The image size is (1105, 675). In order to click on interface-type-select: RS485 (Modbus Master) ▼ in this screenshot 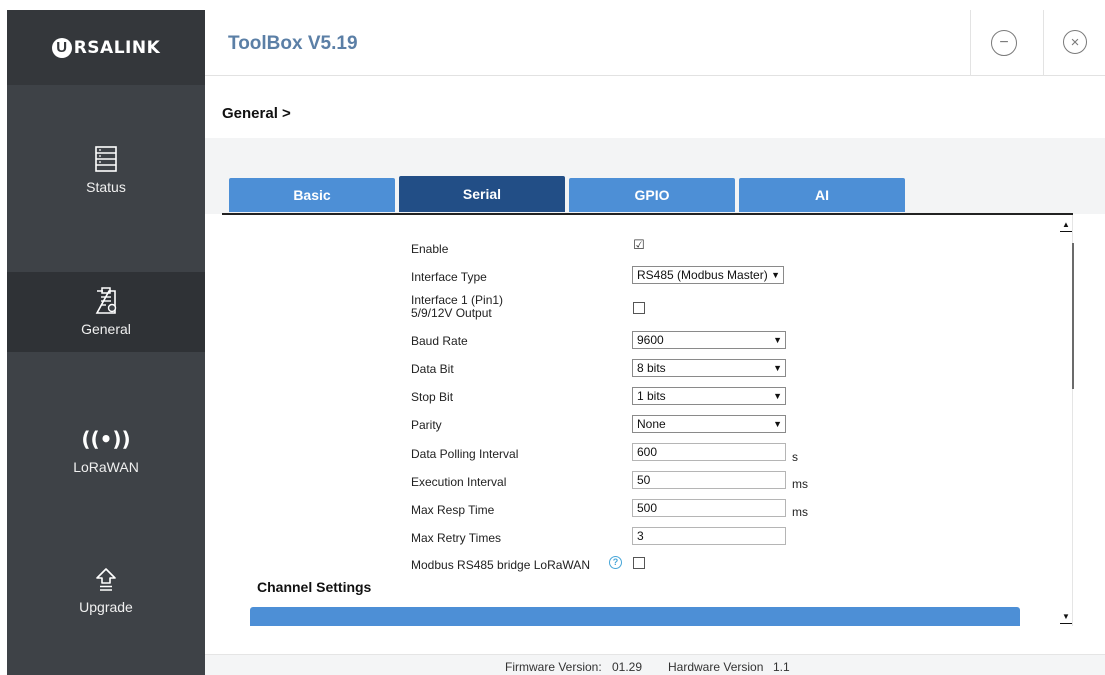, I will do `click(708, 275)`.